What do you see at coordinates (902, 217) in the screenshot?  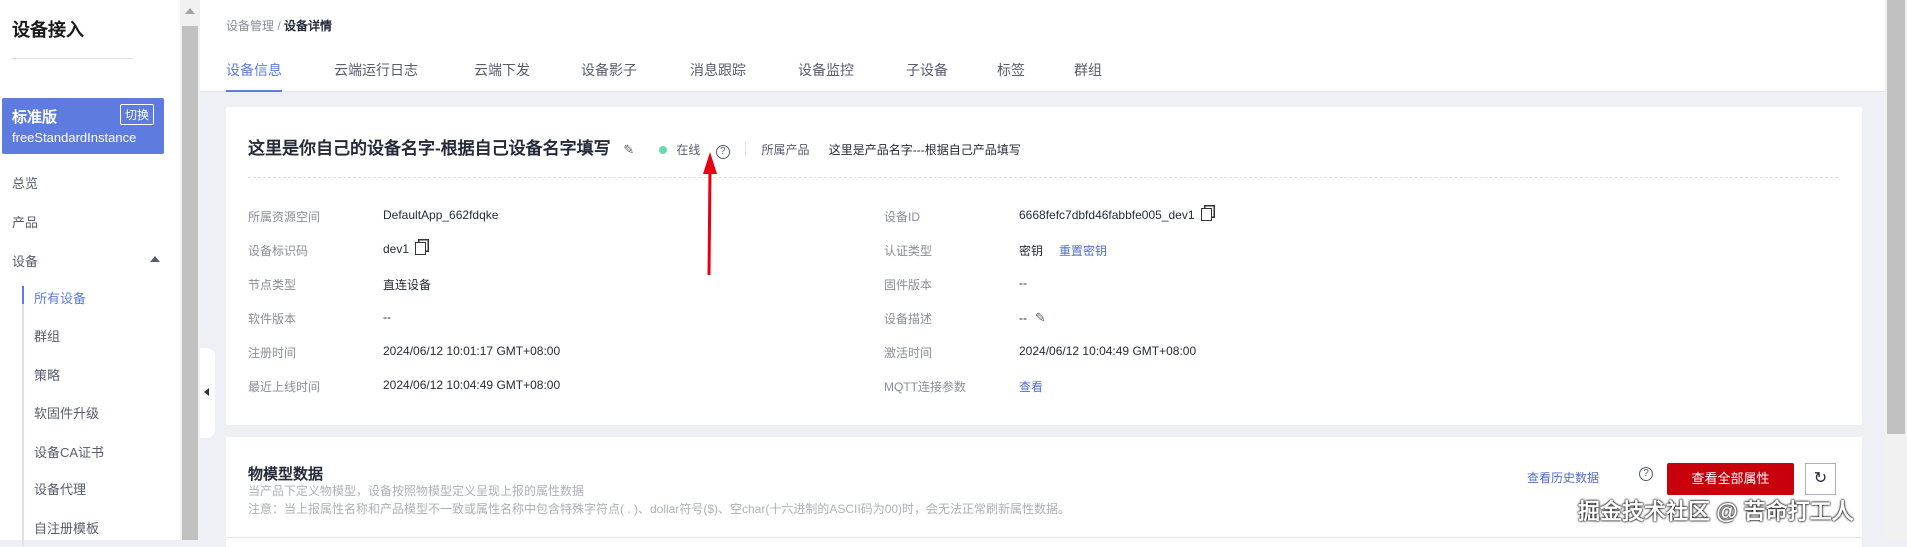 I see `field-label: 设备ID` at bounding box center [902, 217].